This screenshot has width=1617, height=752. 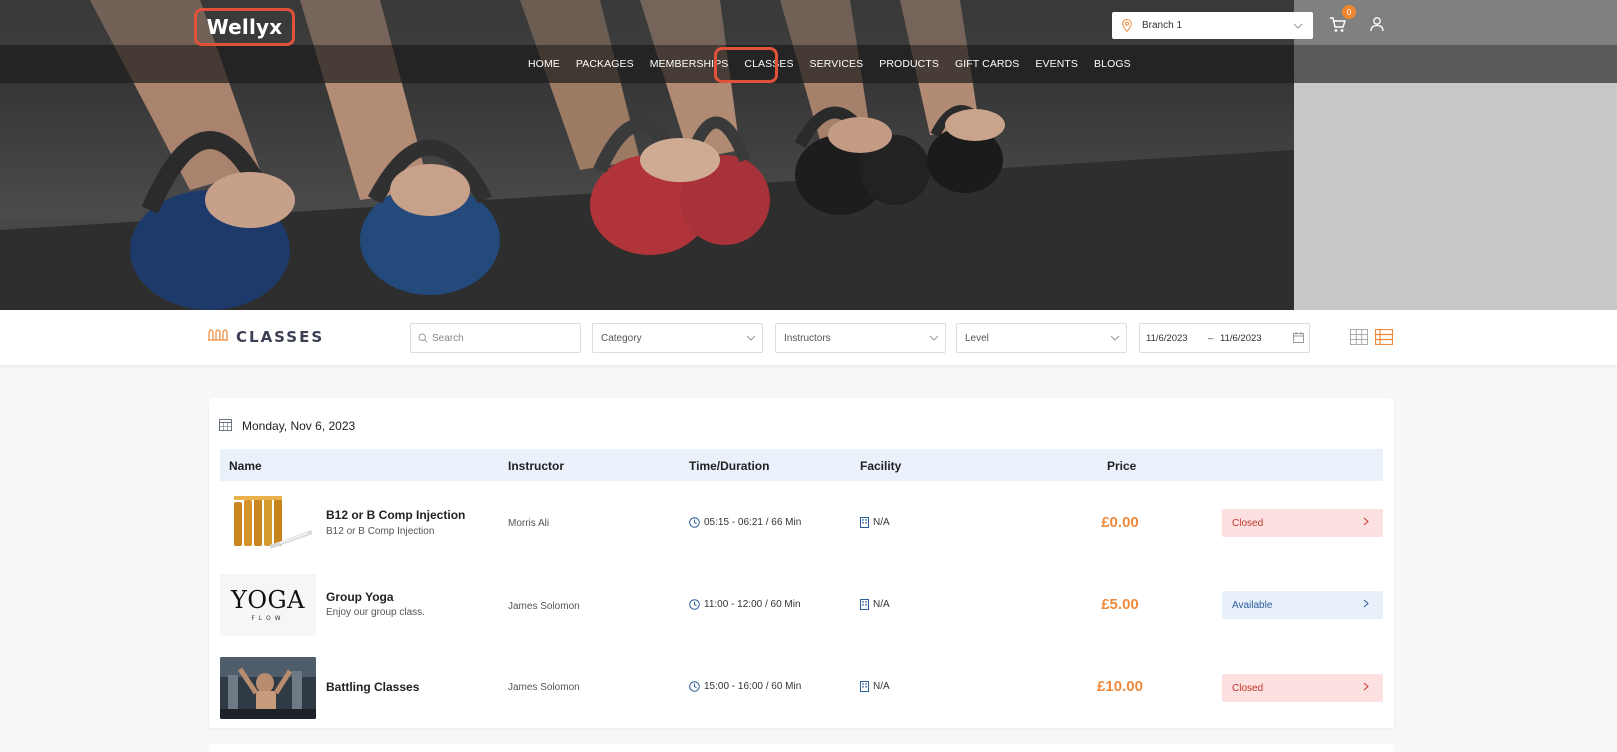 I want to click on yoga-logo-text: YOGA, so click(x=268, y=600).